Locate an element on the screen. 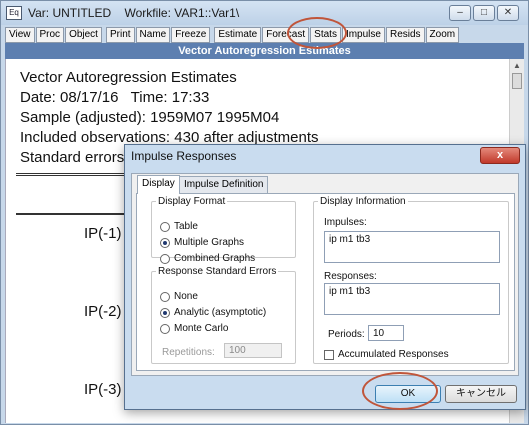  monte-carlo-radio-option: Monte Carlo is located at coordinates (194, 328).